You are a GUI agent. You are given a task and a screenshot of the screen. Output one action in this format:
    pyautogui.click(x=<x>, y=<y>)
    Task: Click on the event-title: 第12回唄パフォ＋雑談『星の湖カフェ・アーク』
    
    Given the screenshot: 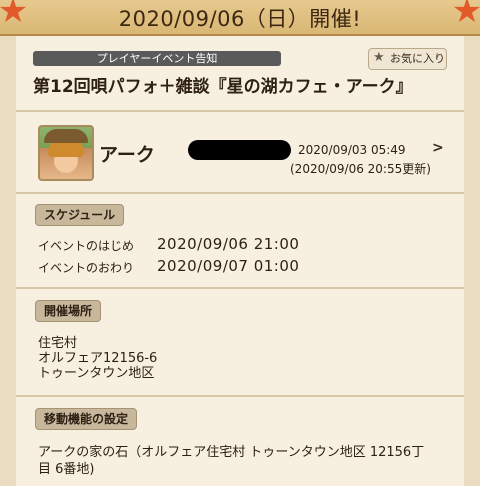 What is the action you would take?
    pyautogui.click(x=223, y=87)
    